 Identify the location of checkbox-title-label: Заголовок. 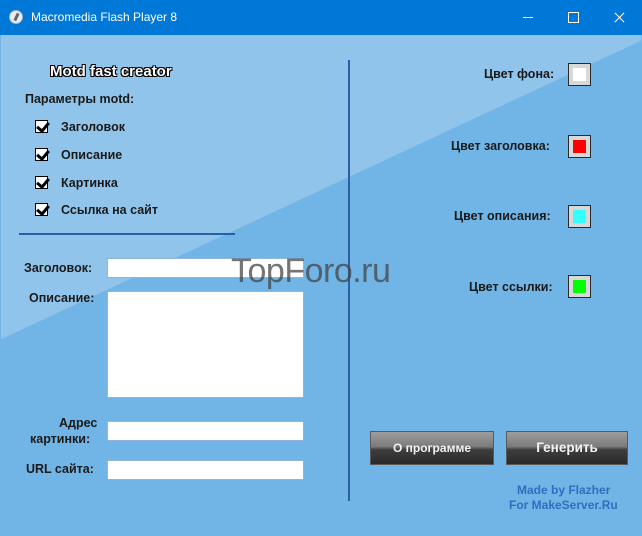
(93, 127).